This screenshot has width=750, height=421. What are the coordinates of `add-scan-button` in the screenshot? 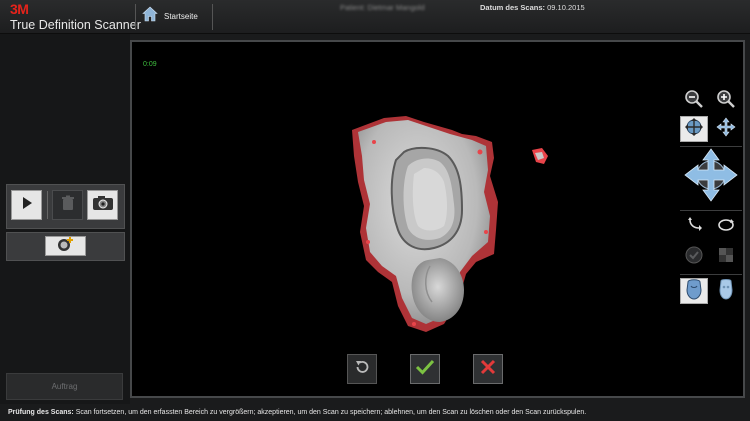 It's located at (65, 246).